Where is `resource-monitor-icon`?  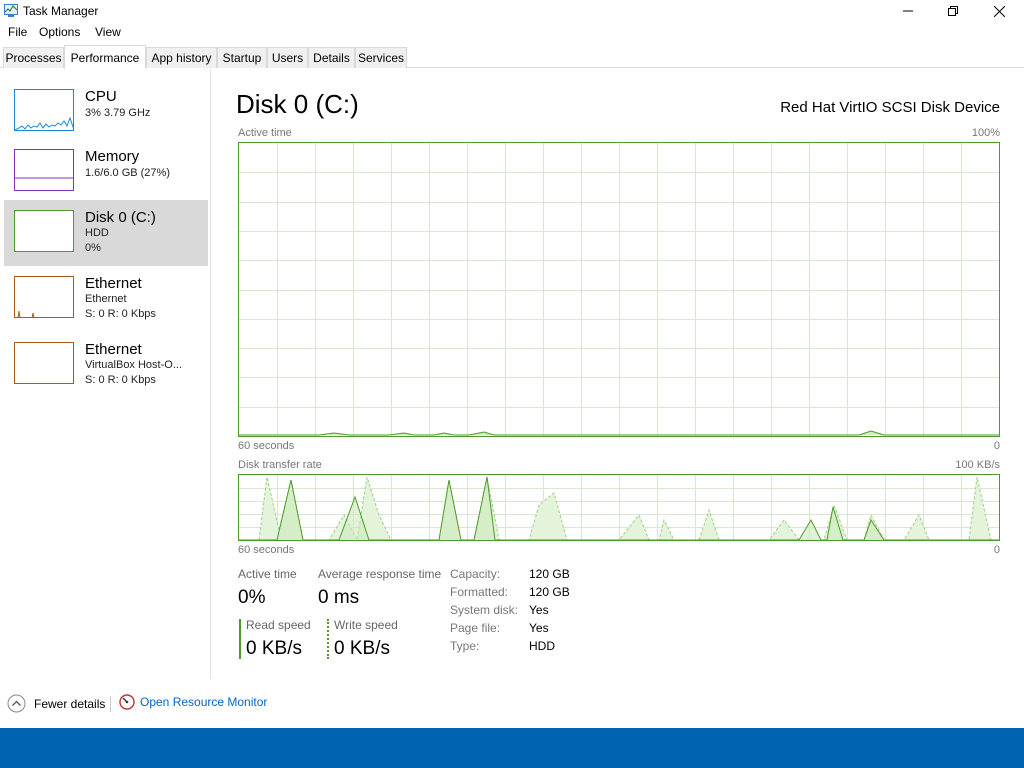 resource-monitor-icon is located at coordinates (127, 702).